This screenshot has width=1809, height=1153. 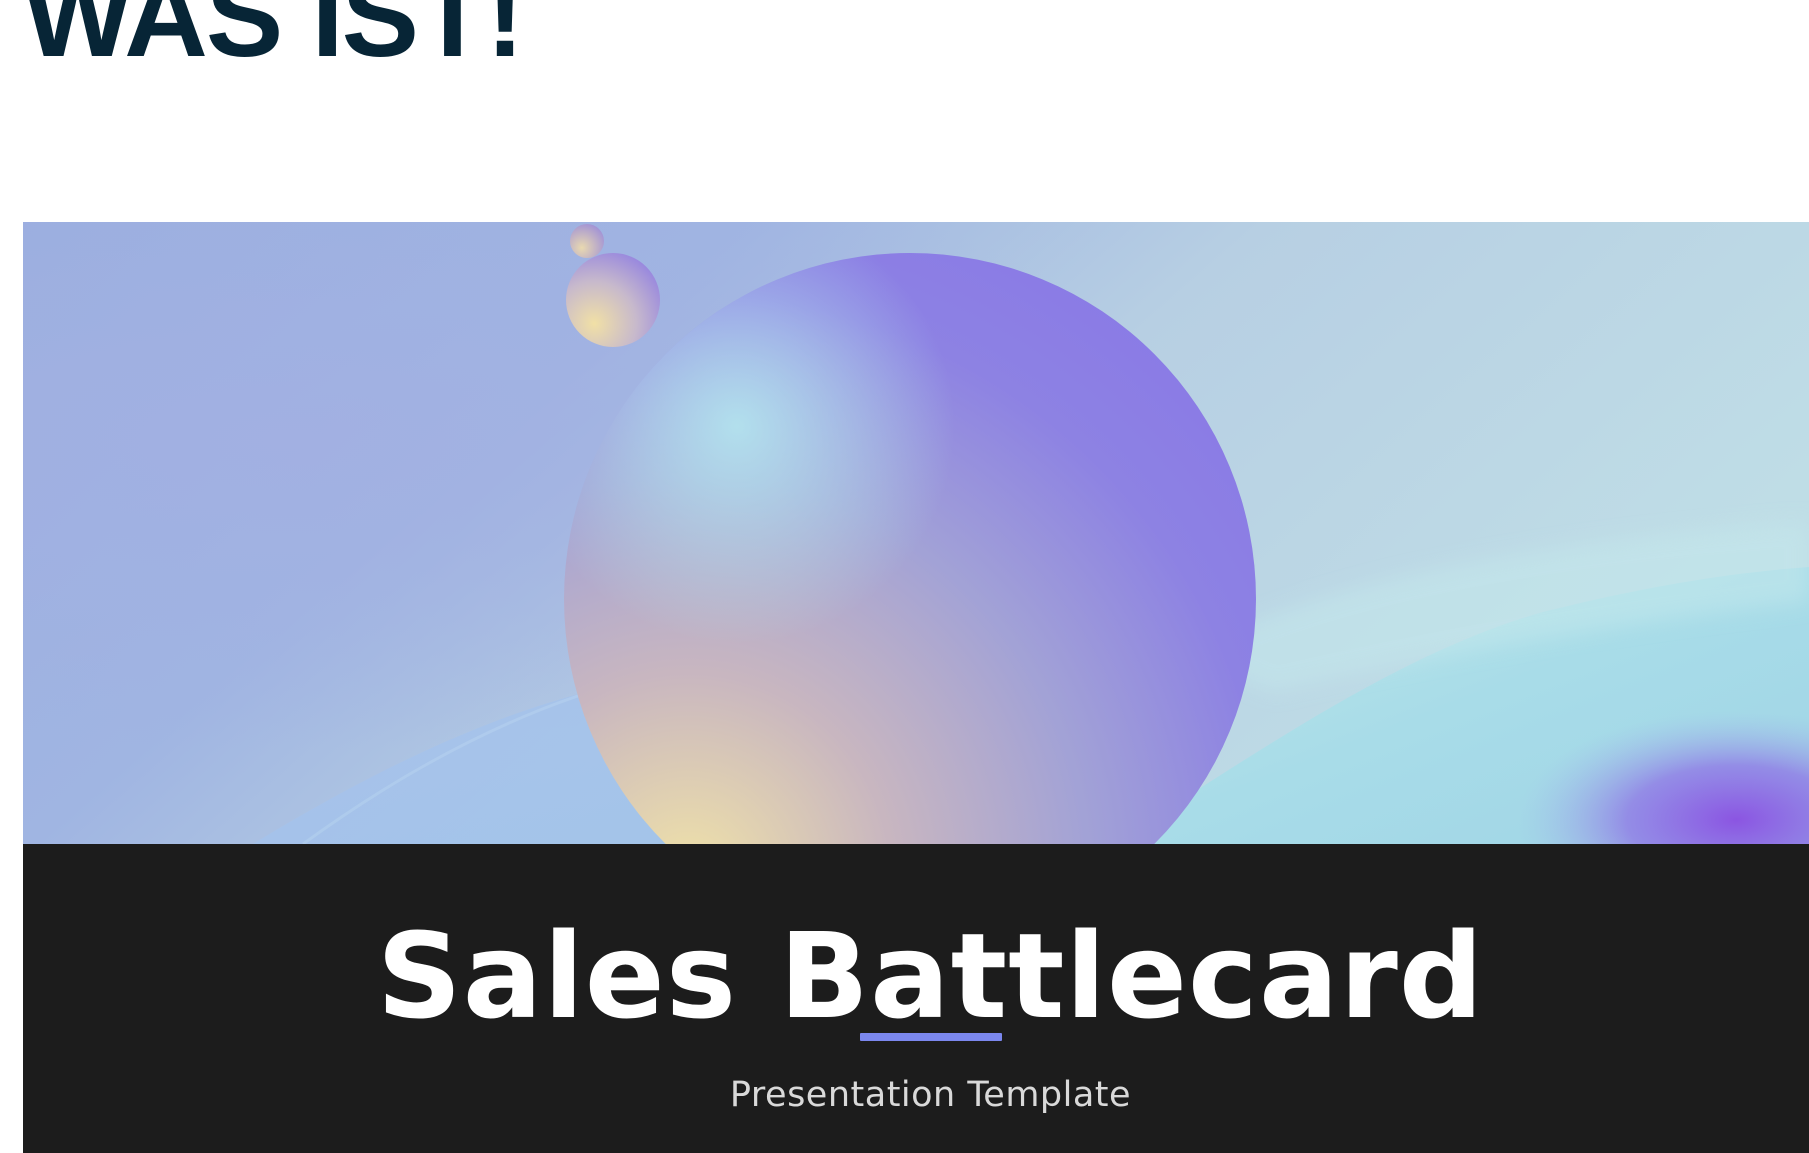 I want to click on page-heading: WAS IST!, so click(x=274, y=40).